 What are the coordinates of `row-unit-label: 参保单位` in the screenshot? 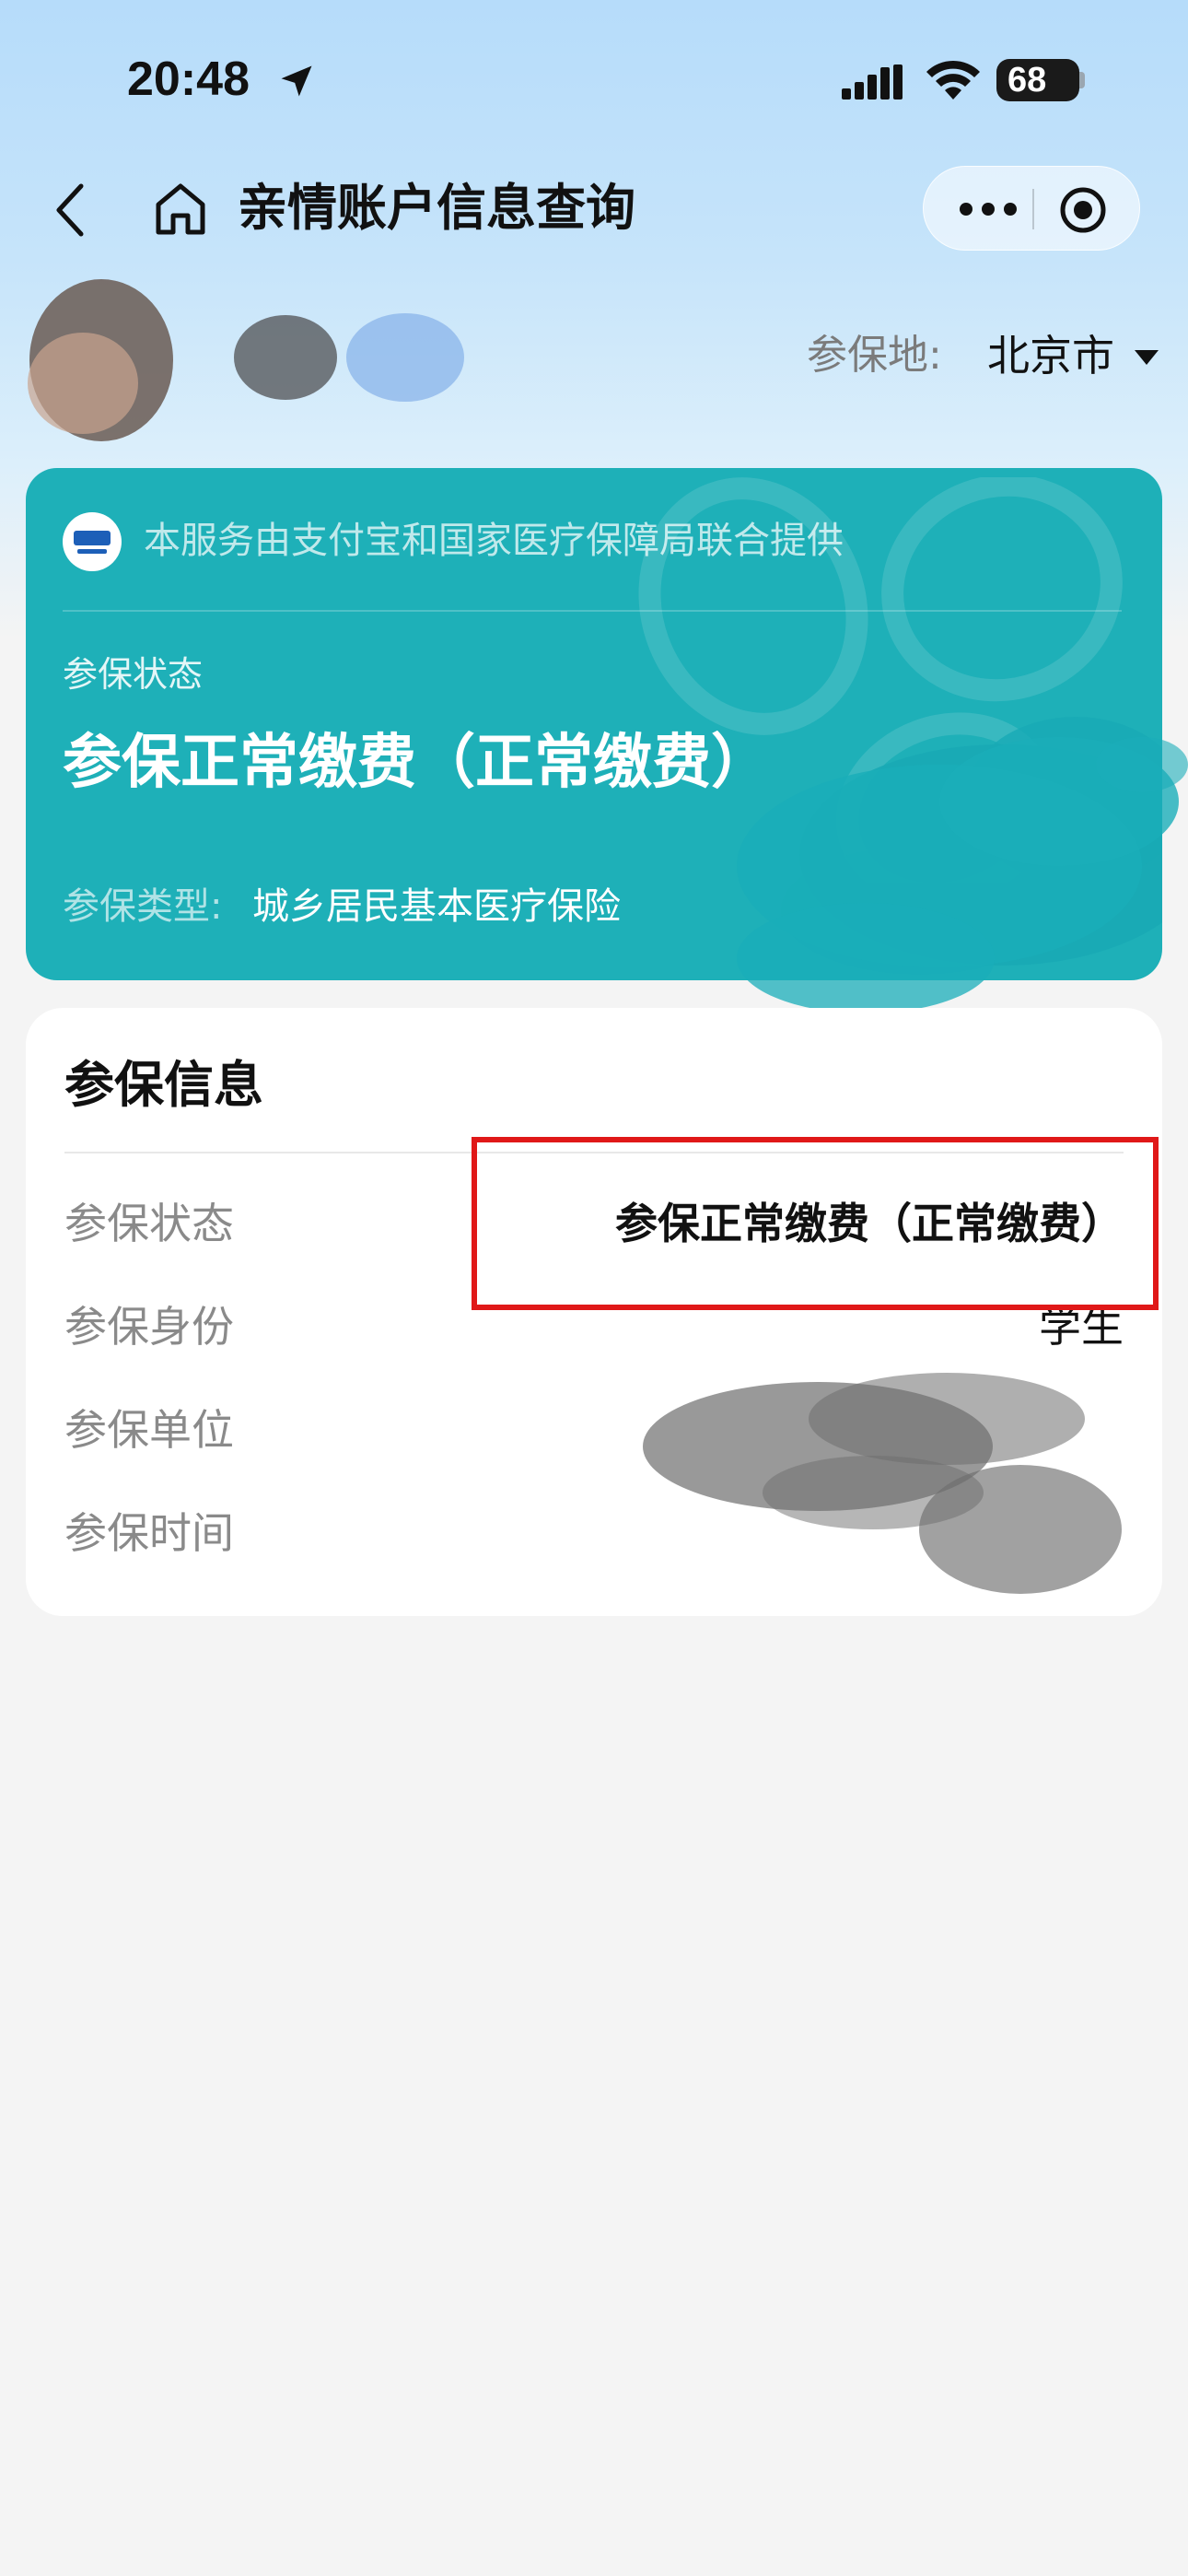 It's located at (149, 1430).